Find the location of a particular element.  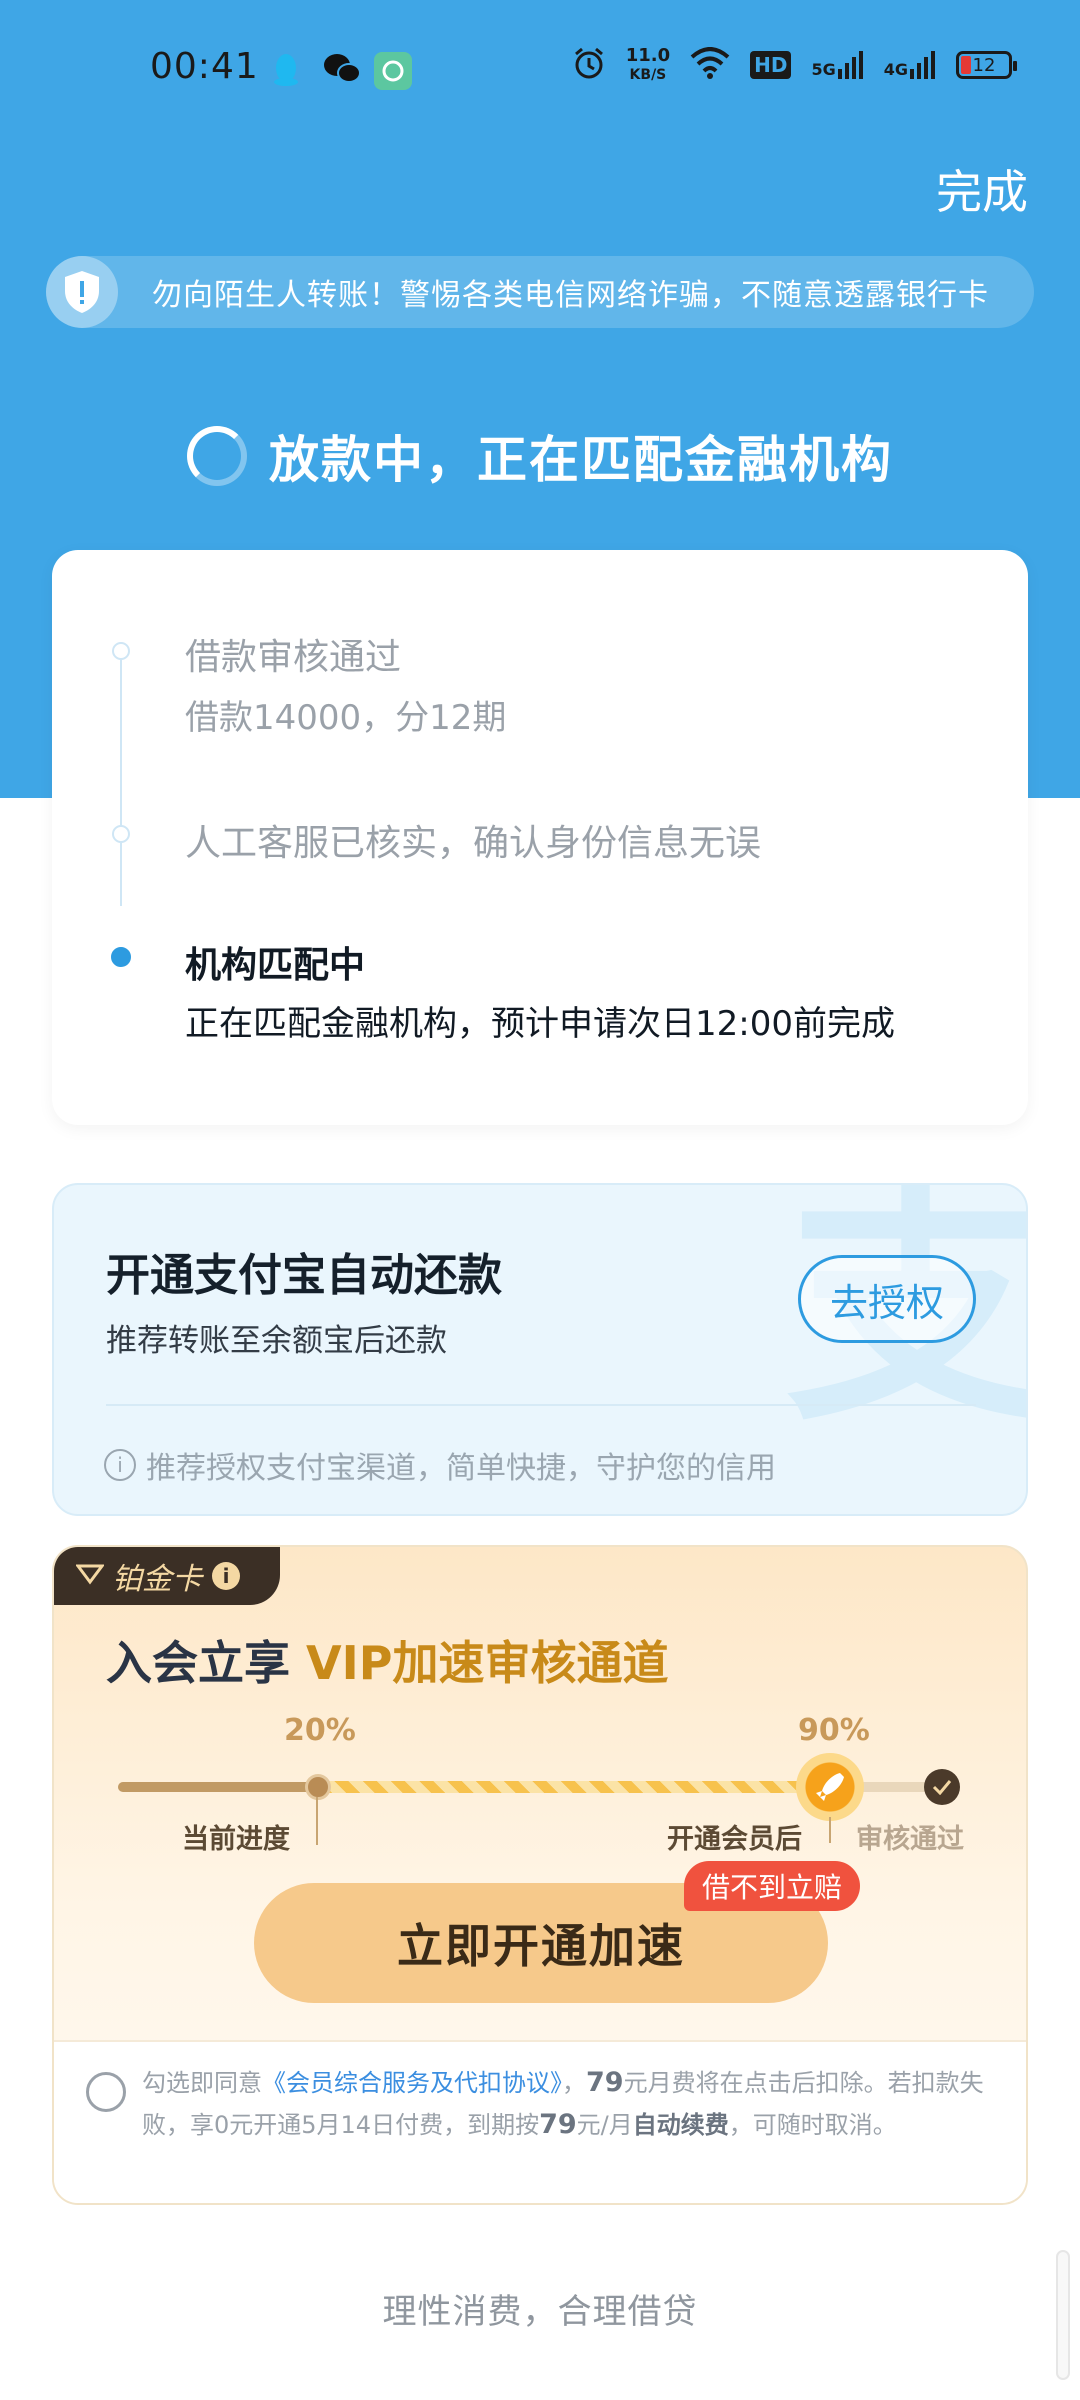

loan-status-header: 放款中，正在匹配金融机构 is located at coordinates (540, 456).